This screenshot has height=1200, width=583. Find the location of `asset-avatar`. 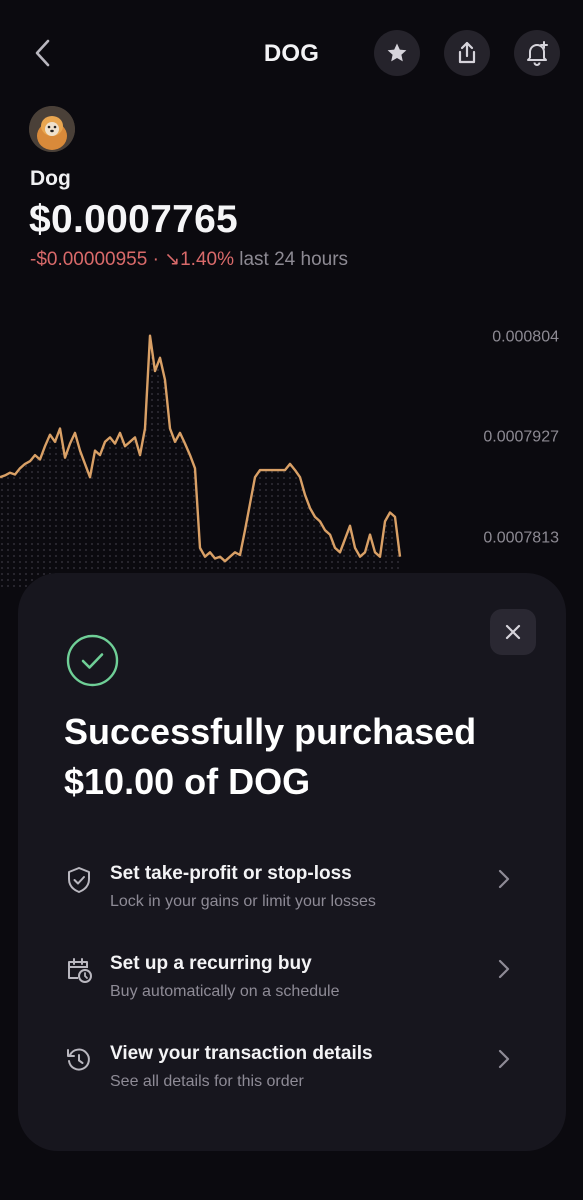

asset-avatar is located at coordinates (52, 129).